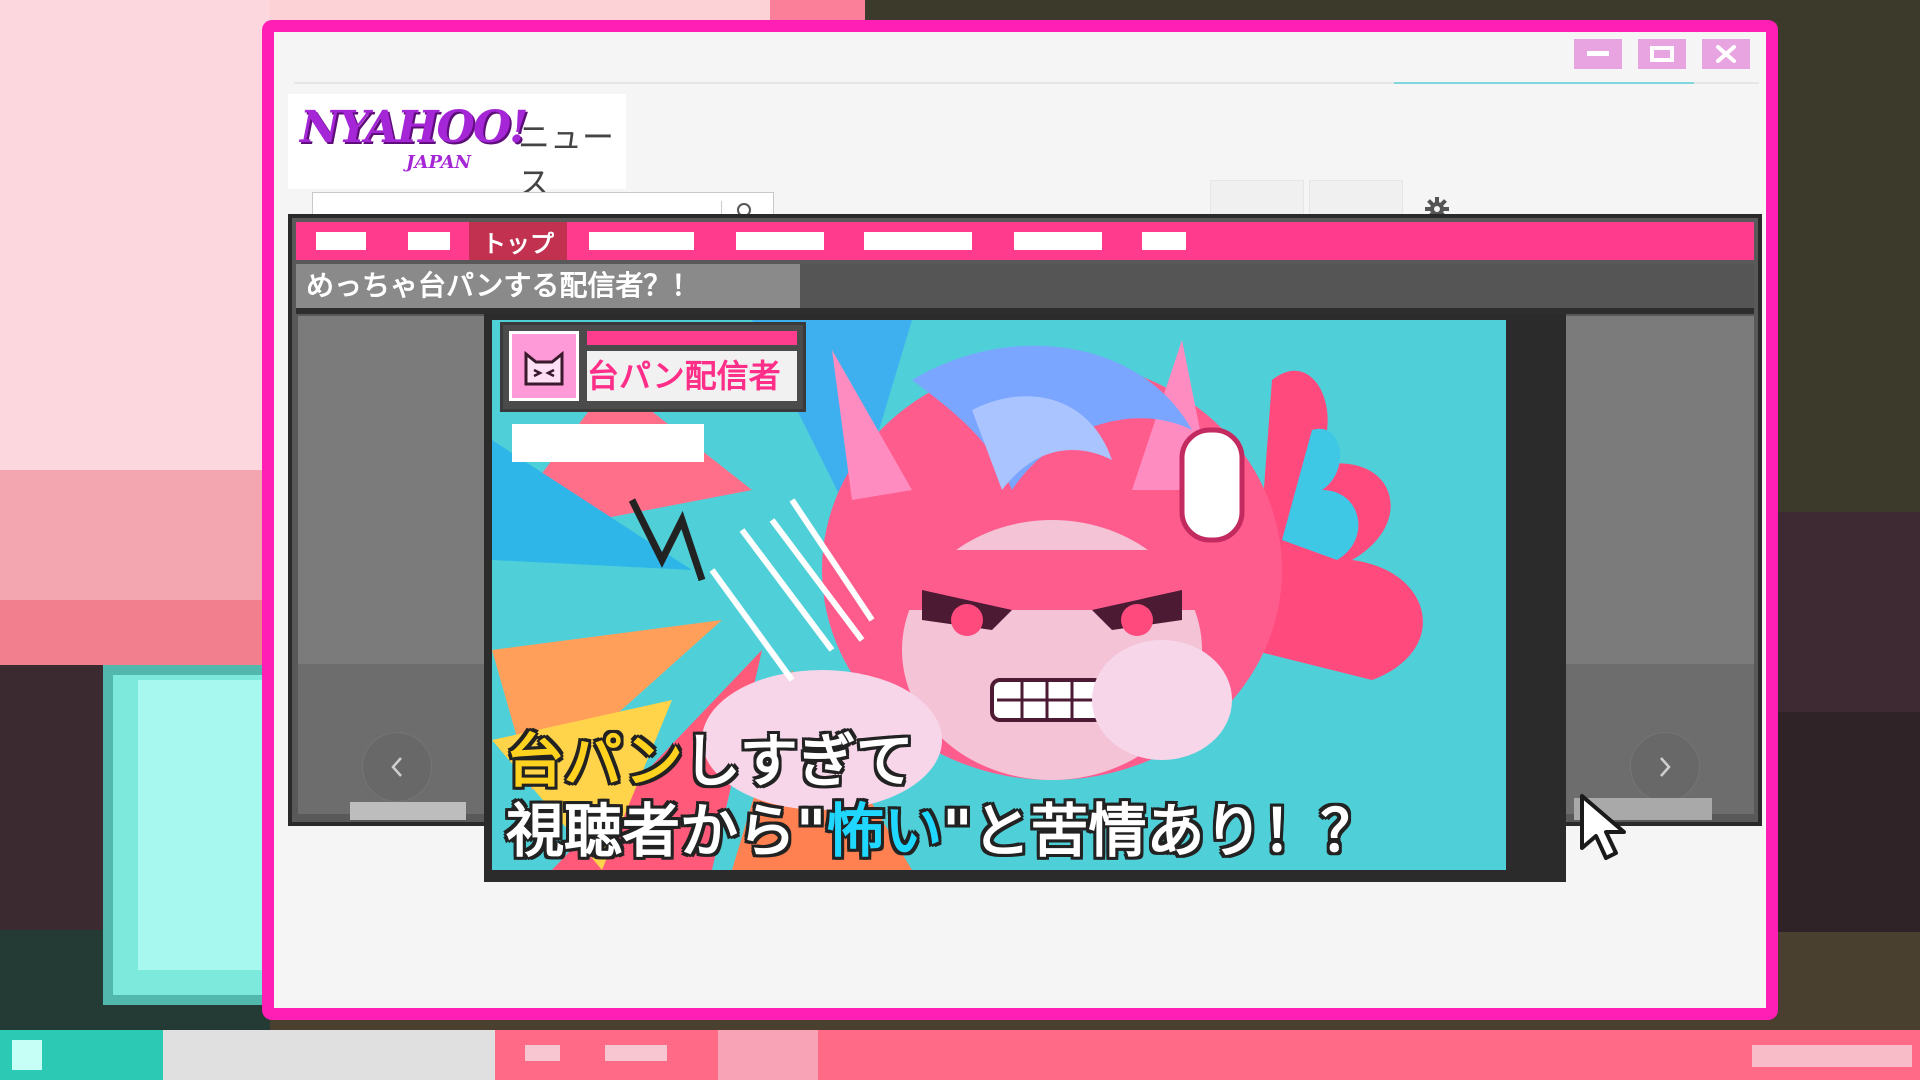 This screenshot has width=1920, height=1080. I want to click on minimize-icon, so click(1598, 53).